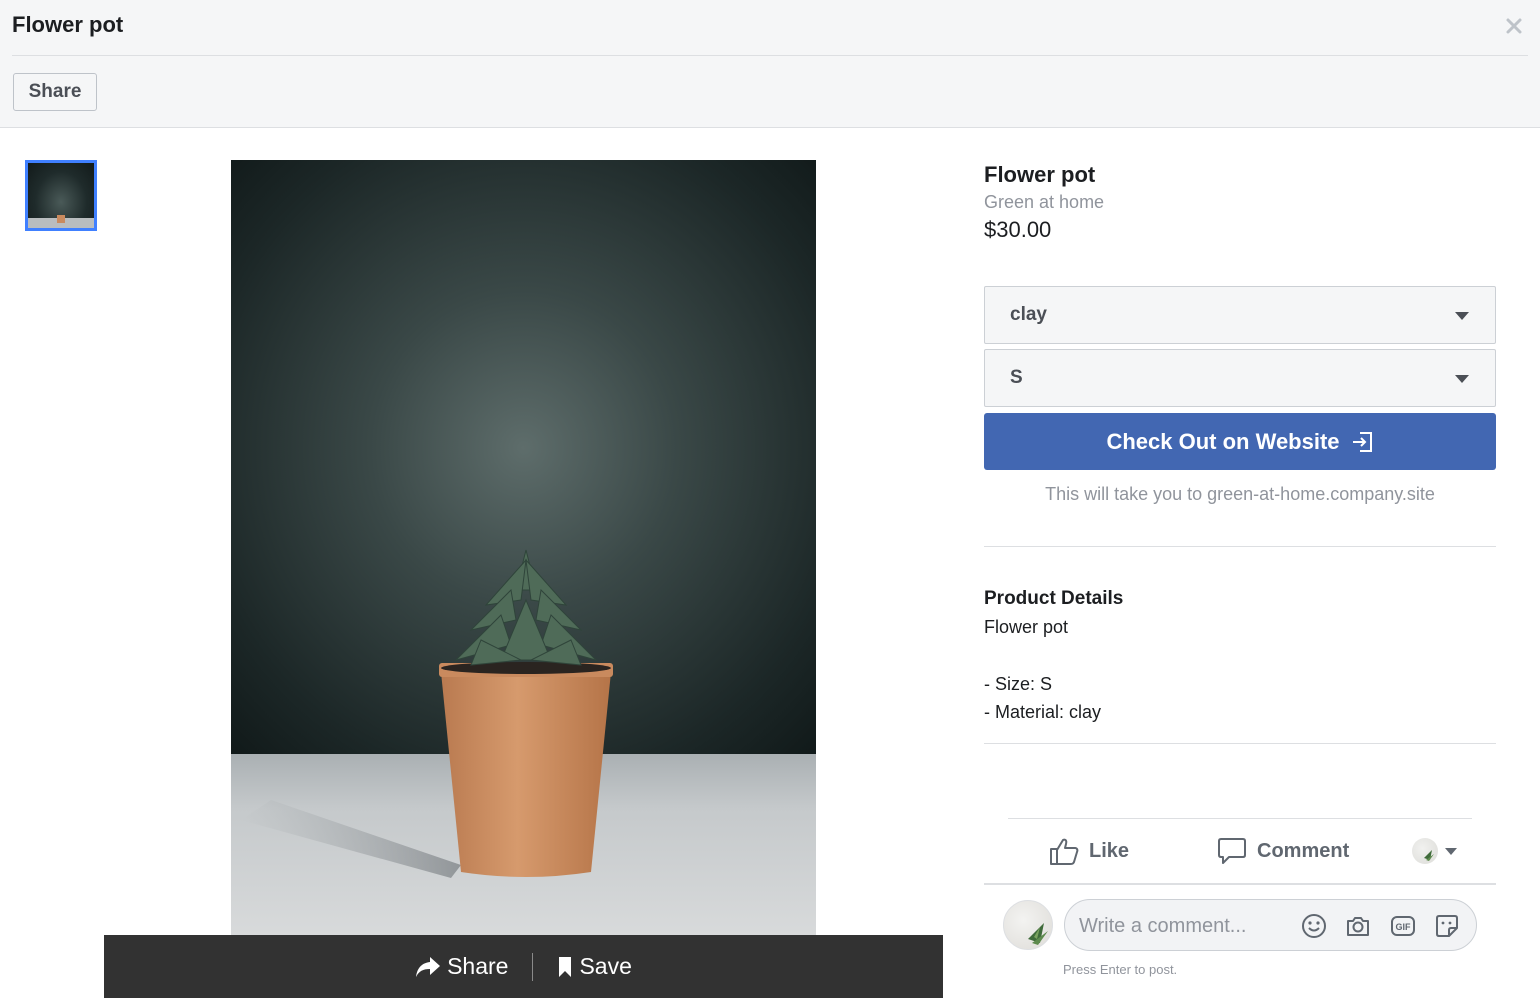  I want to click on media-save-button: Save, so click(594, 966).